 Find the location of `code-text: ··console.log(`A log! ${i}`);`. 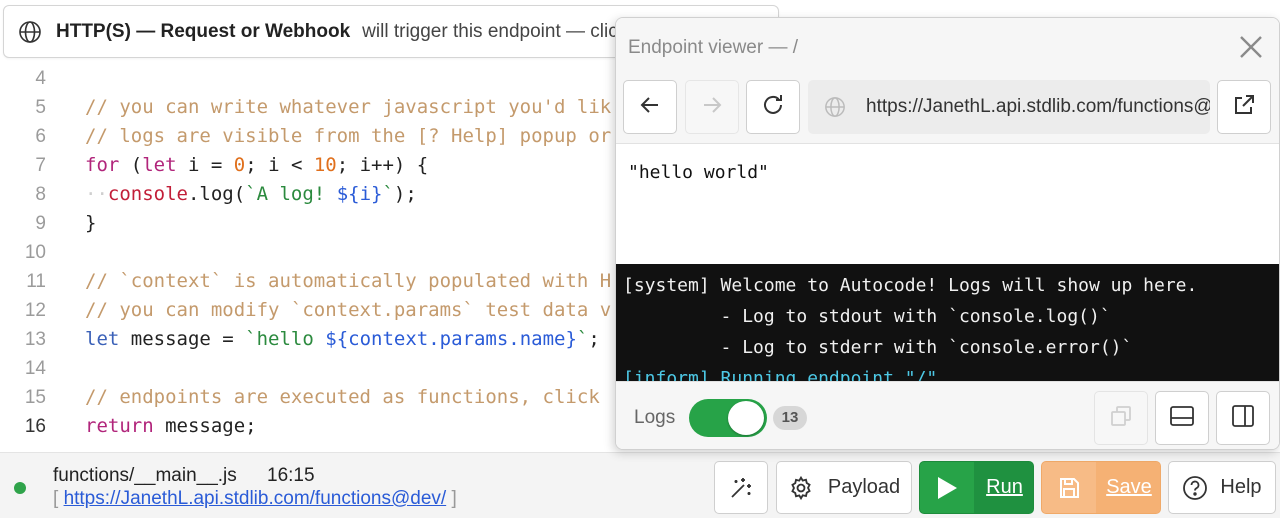

code-text: ··console.log(`A log! ${i}`); is located at coordinates (251, 194).